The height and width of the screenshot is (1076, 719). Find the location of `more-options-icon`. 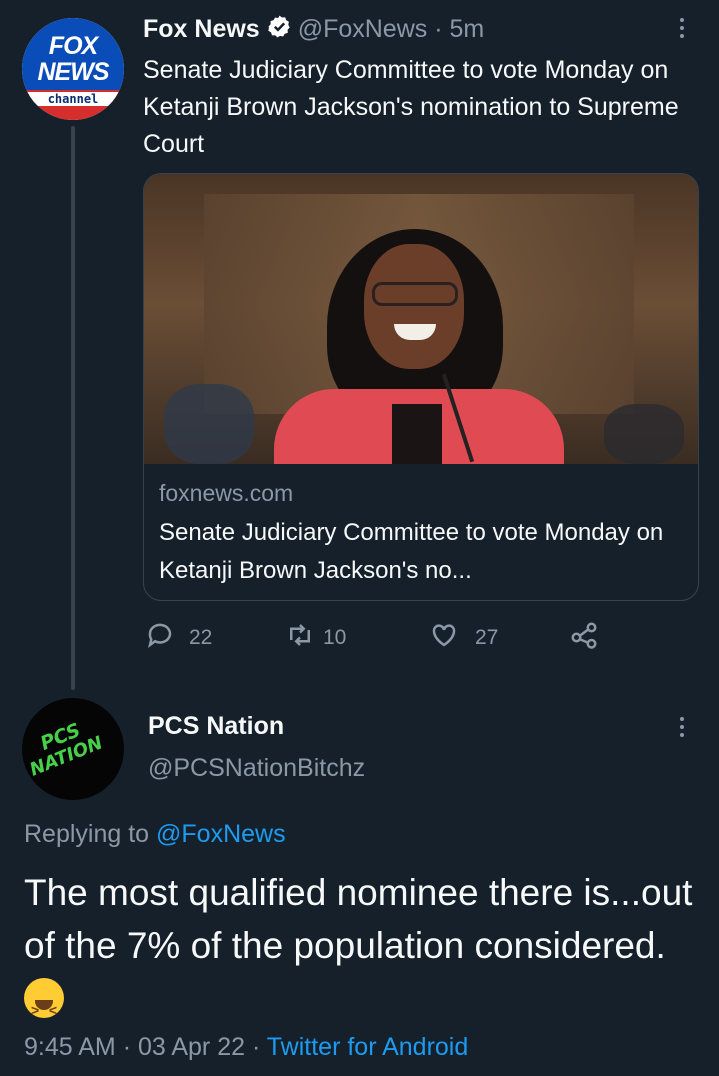

more-options-icon is located at coordinates (682, 28).